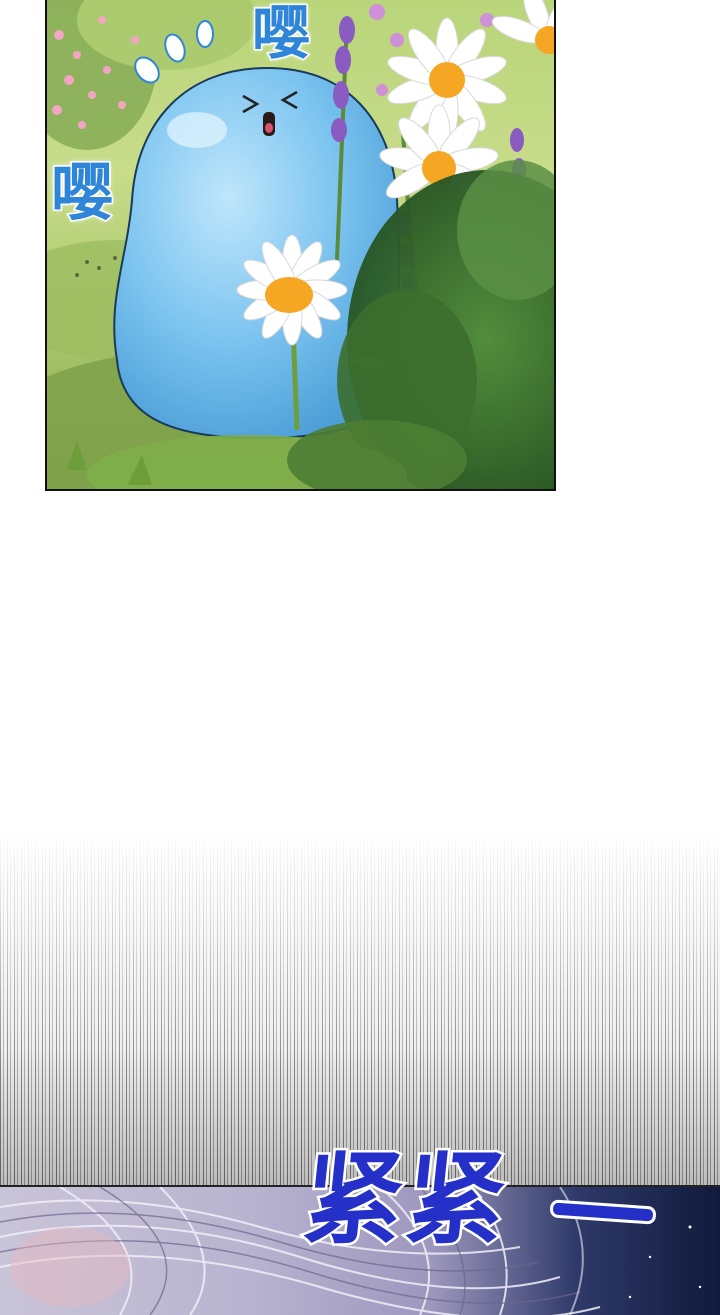 This screenshot has width=720, height=1315. Describe the element at coordinates (70, 1267) in the screenshot. I see `cheek-blush` at that location.